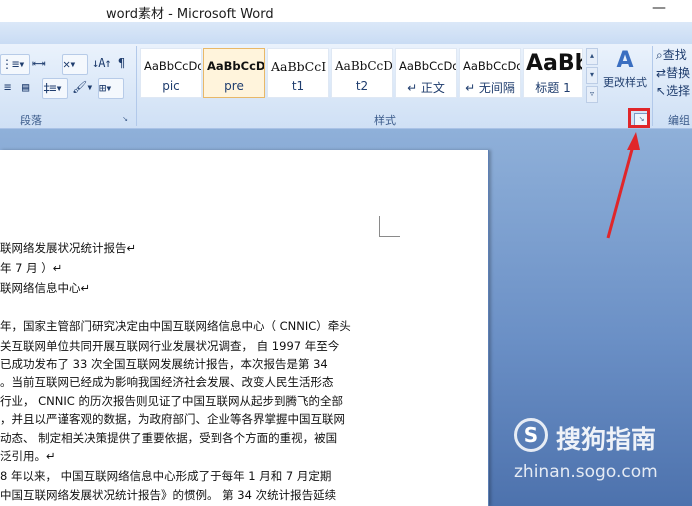  I want to click on line-spacing-button: ‡≡▾, so click(55, 88).